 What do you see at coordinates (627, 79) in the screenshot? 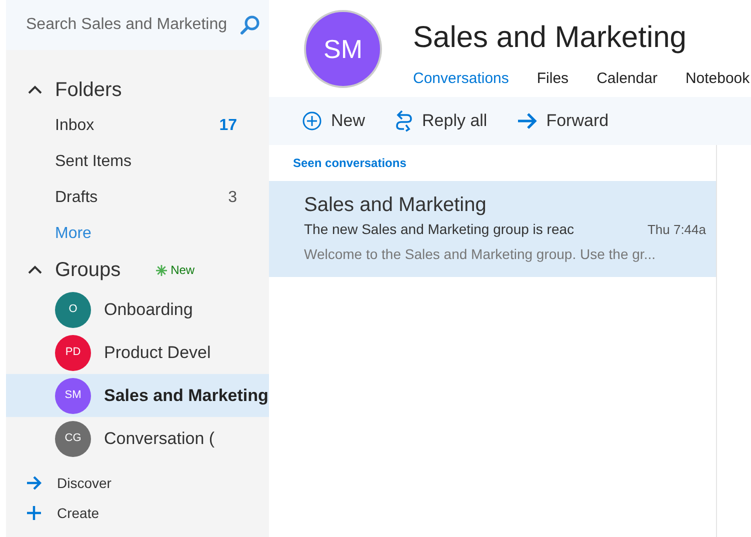
I see `tab: Calendar` at bounding box center [627, 79].